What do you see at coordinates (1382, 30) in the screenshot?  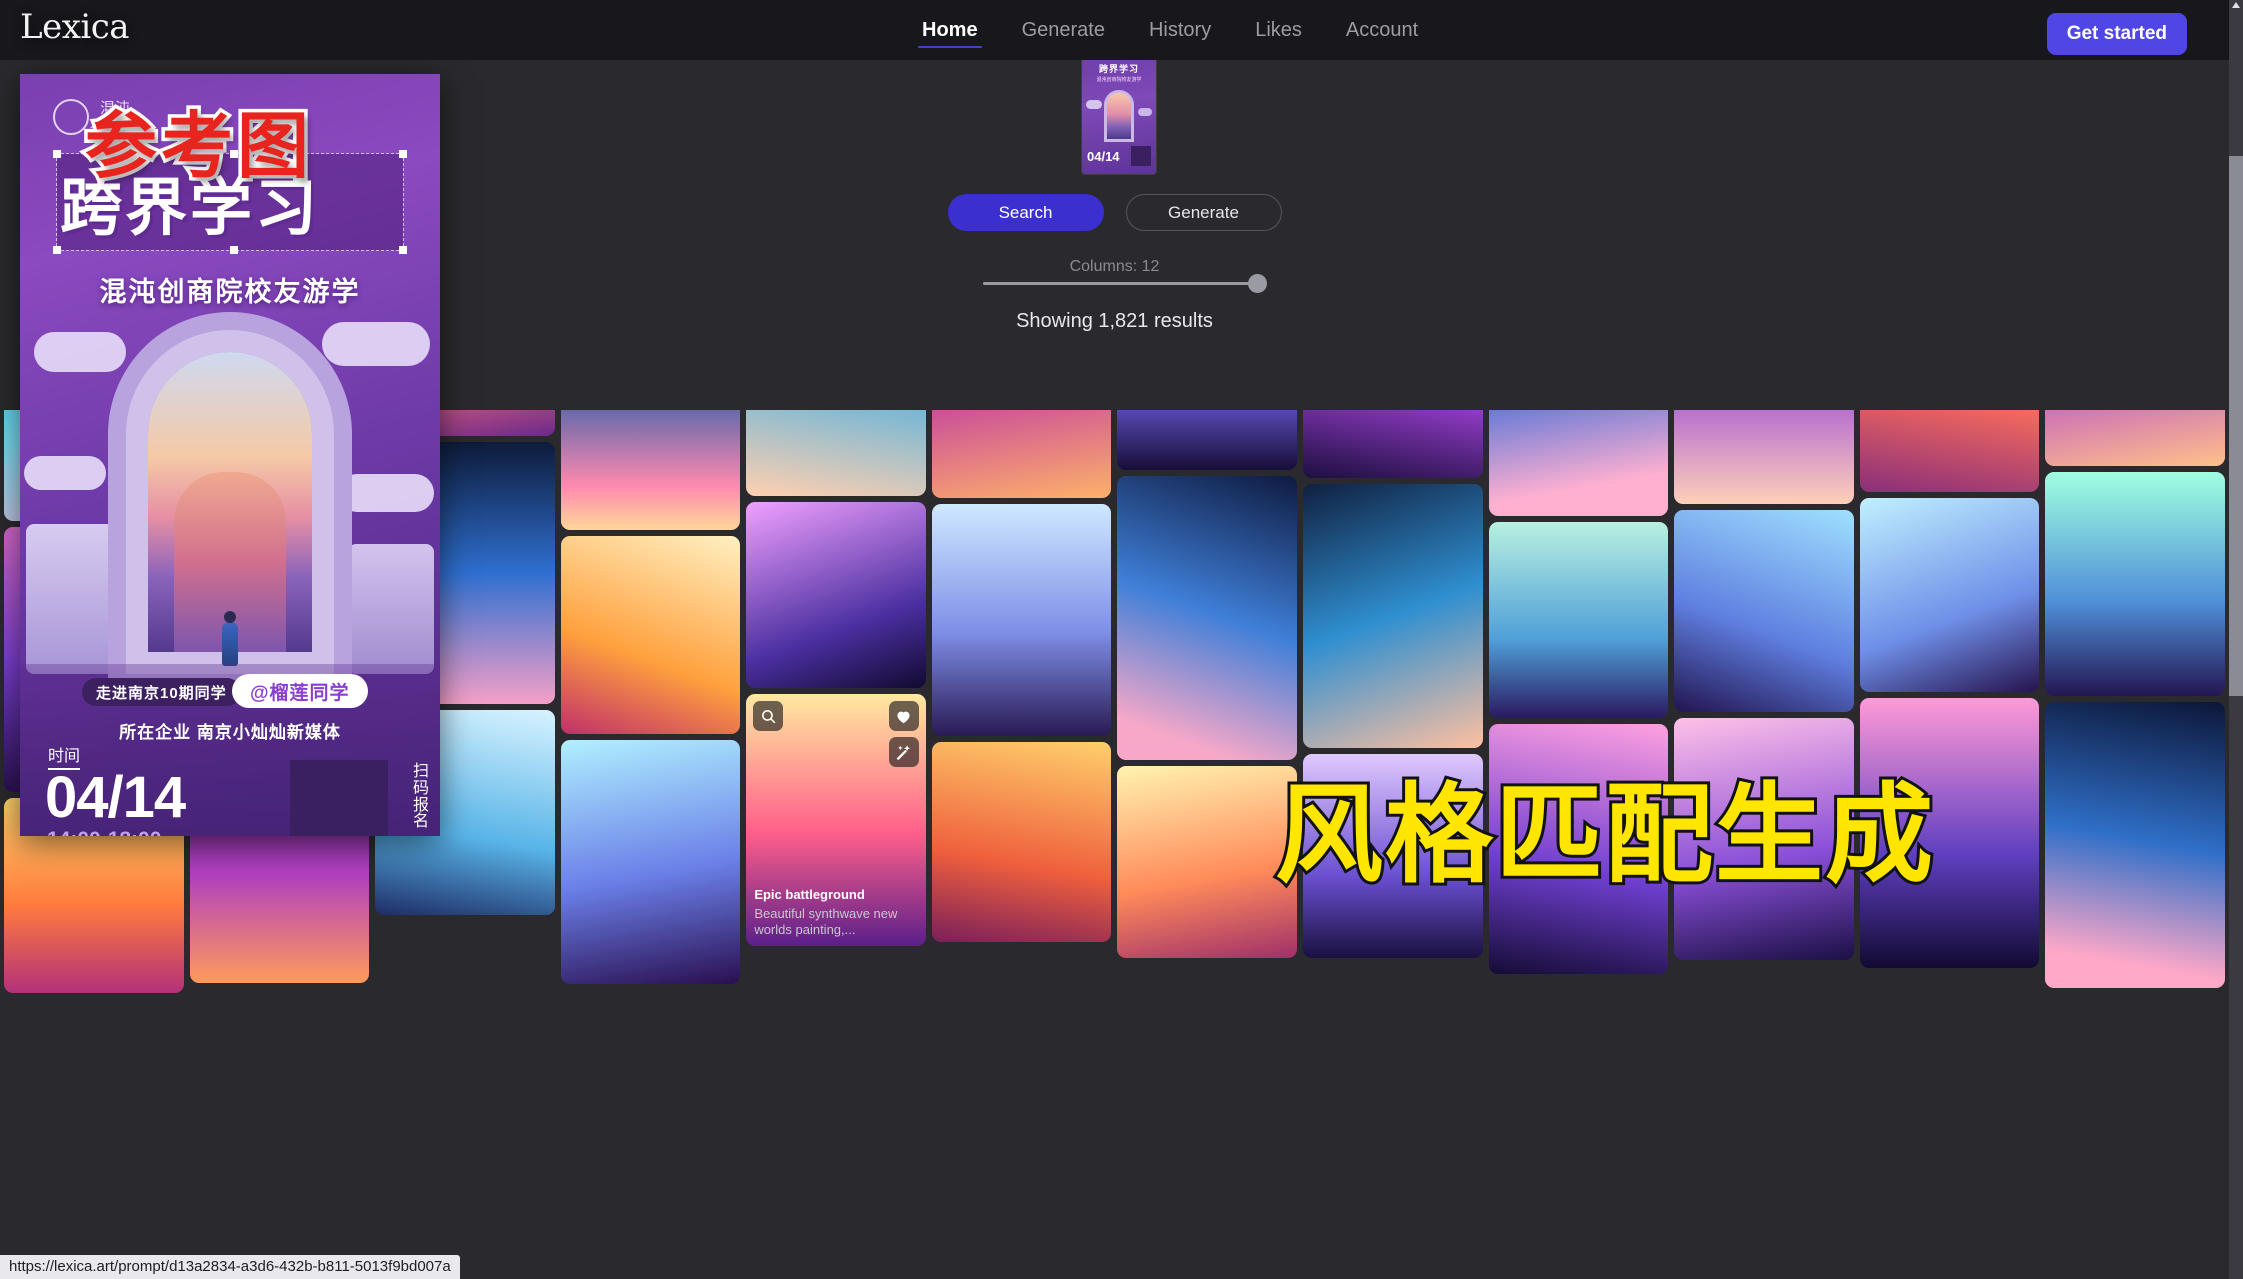 I see `nav-item-account: Account` at bounding box center [1382, 30].